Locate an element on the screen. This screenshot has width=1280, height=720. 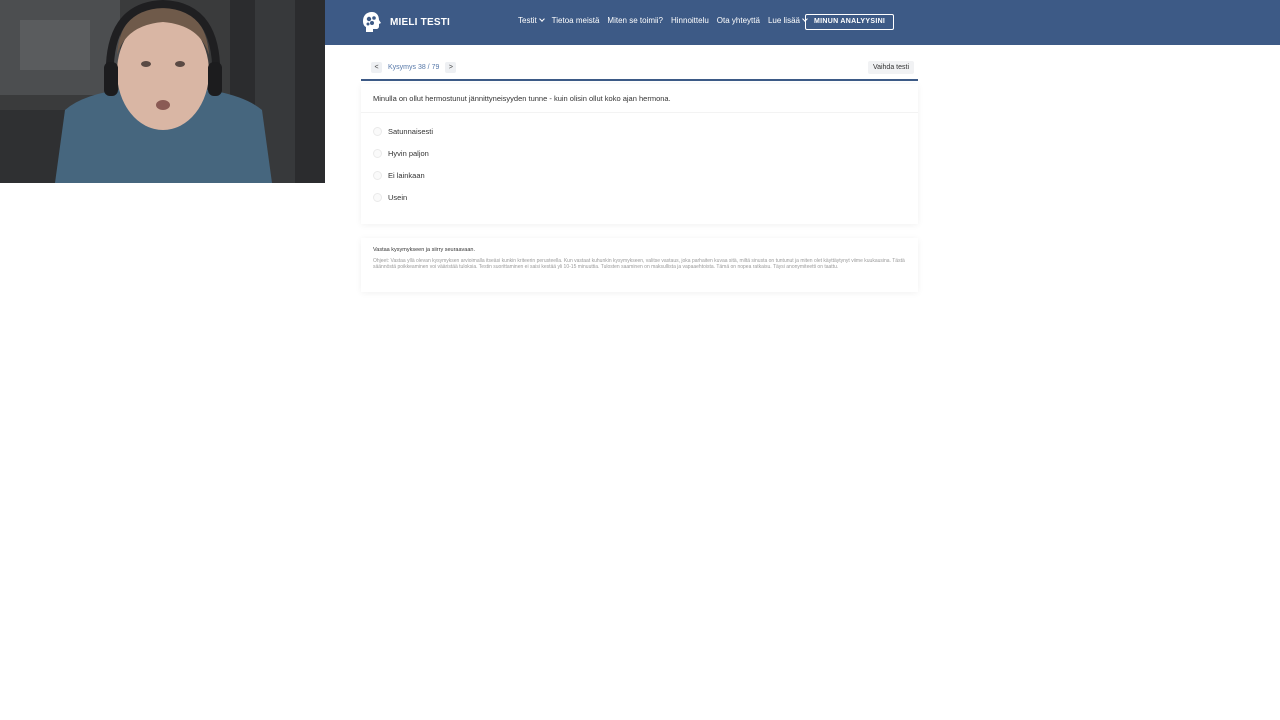
nav-link-label: Miten se toimii? is located at coordinates (635, 20).